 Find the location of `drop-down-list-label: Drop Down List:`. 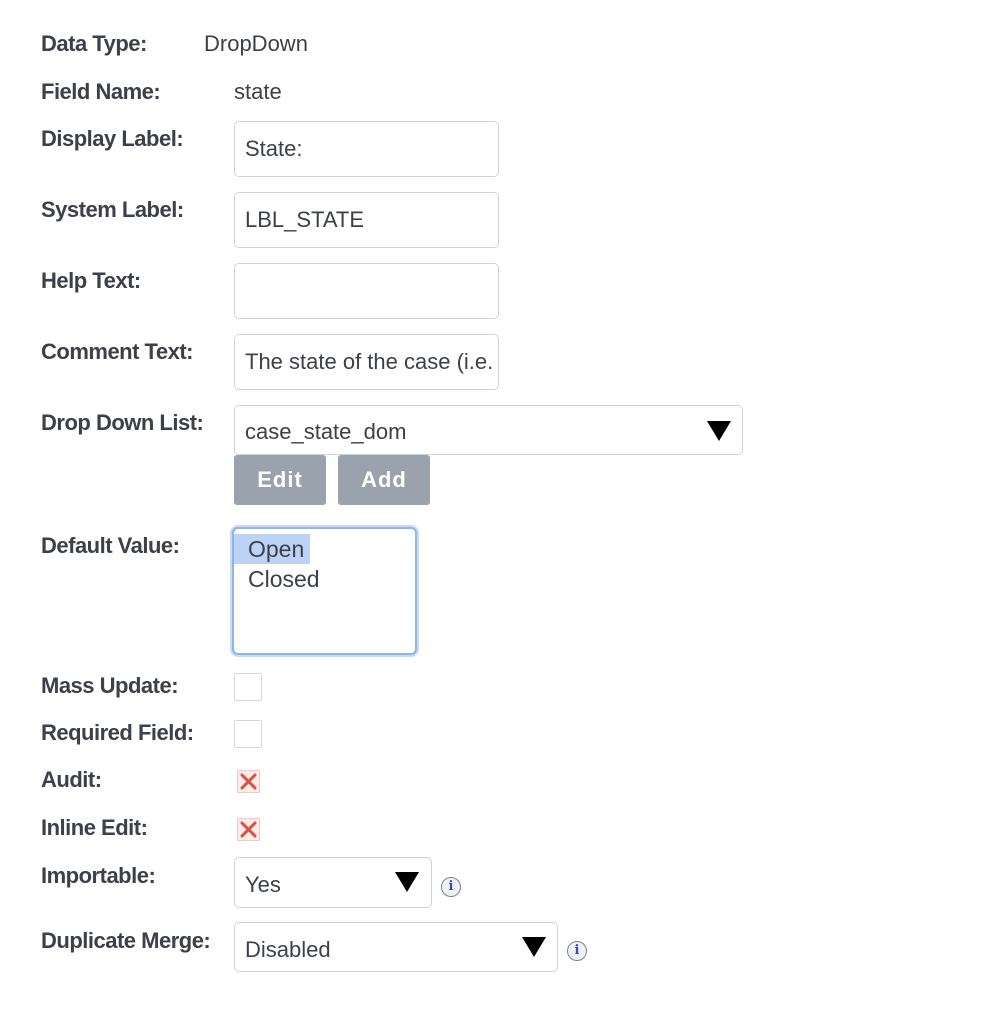

drop-down-list-label: Drop Down List: is located at coordinates (122, 422).